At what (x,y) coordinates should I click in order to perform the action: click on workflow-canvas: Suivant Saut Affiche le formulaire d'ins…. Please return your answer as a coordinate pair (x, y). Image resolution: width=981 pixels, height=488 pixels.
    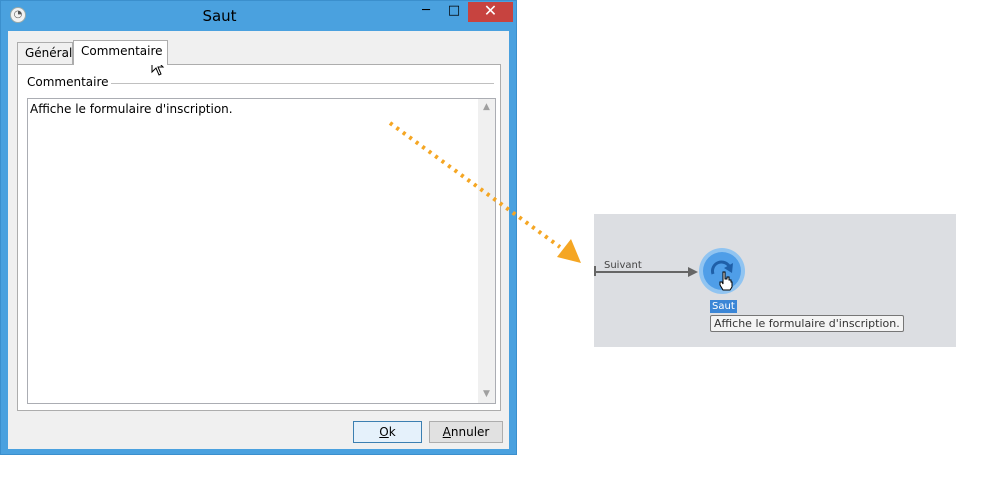
    Looking at the image, I should click on (775, 280).